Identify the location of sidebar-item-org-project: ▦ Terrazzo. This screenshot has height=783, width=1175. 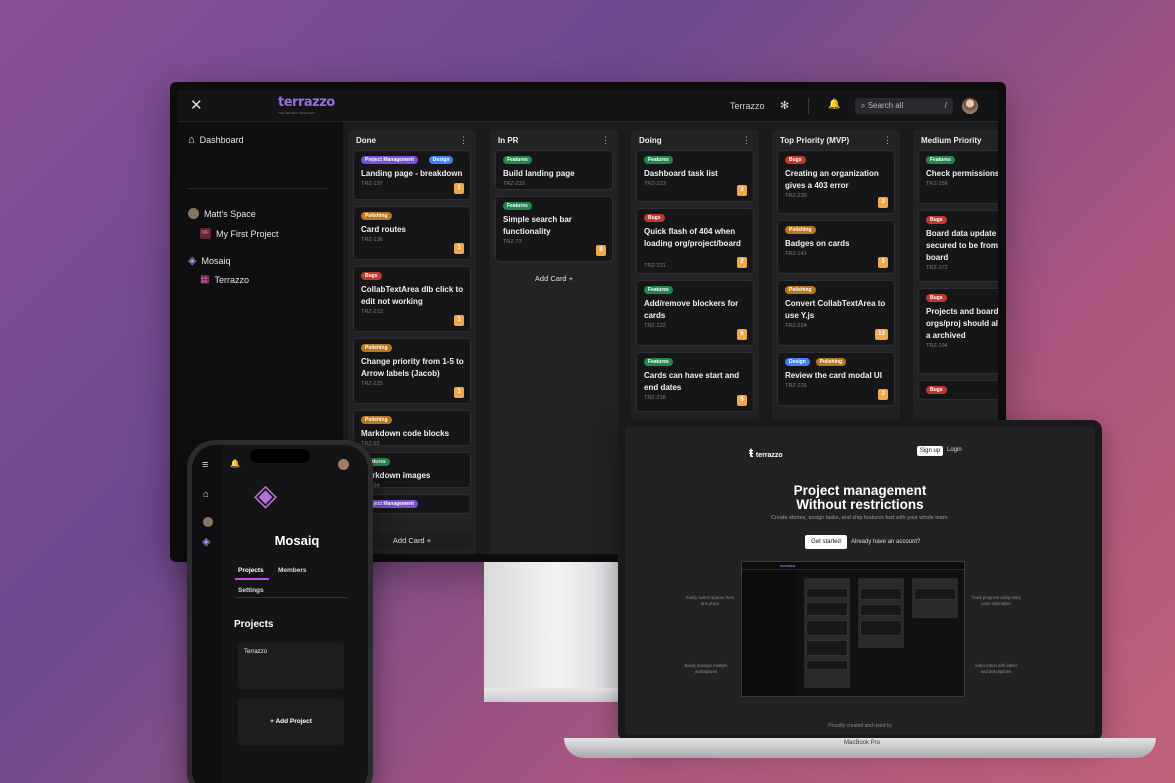
(224, 279).